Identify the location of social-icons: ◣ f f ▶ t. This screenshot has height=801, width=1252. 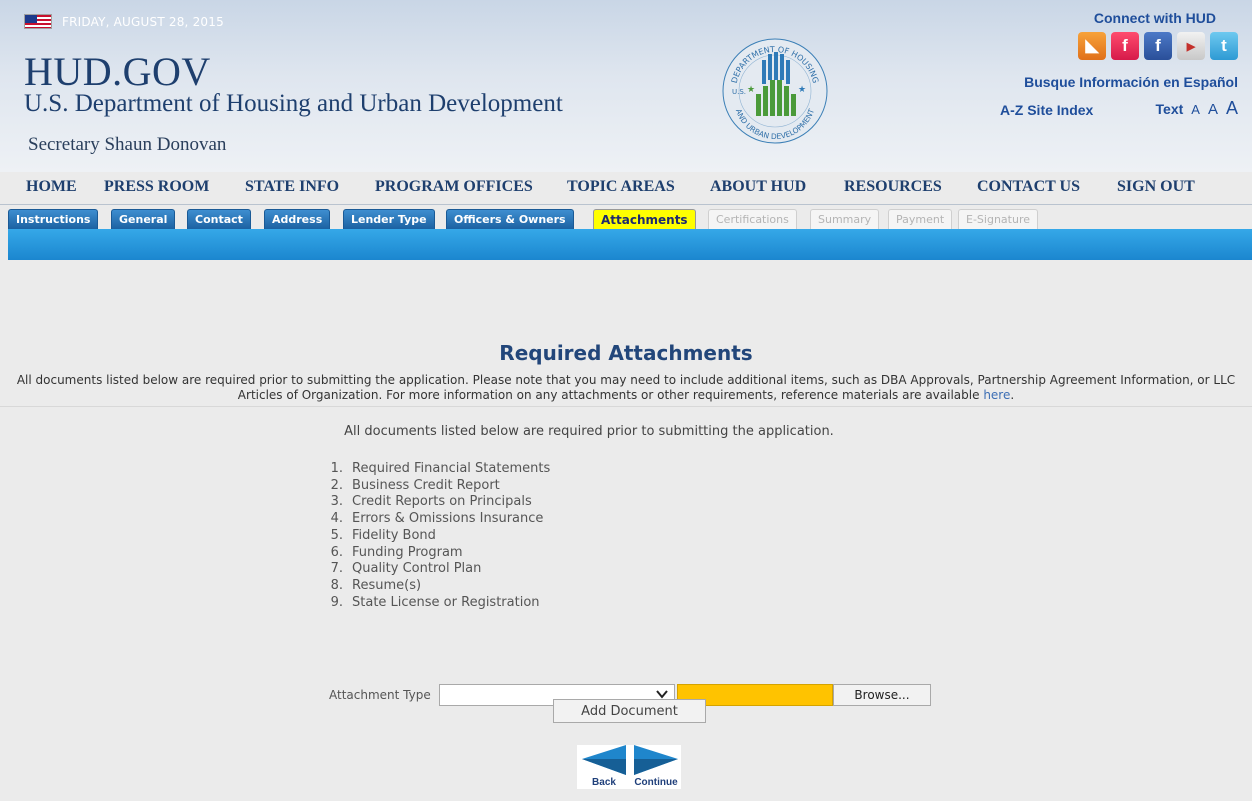
(1158, 46).